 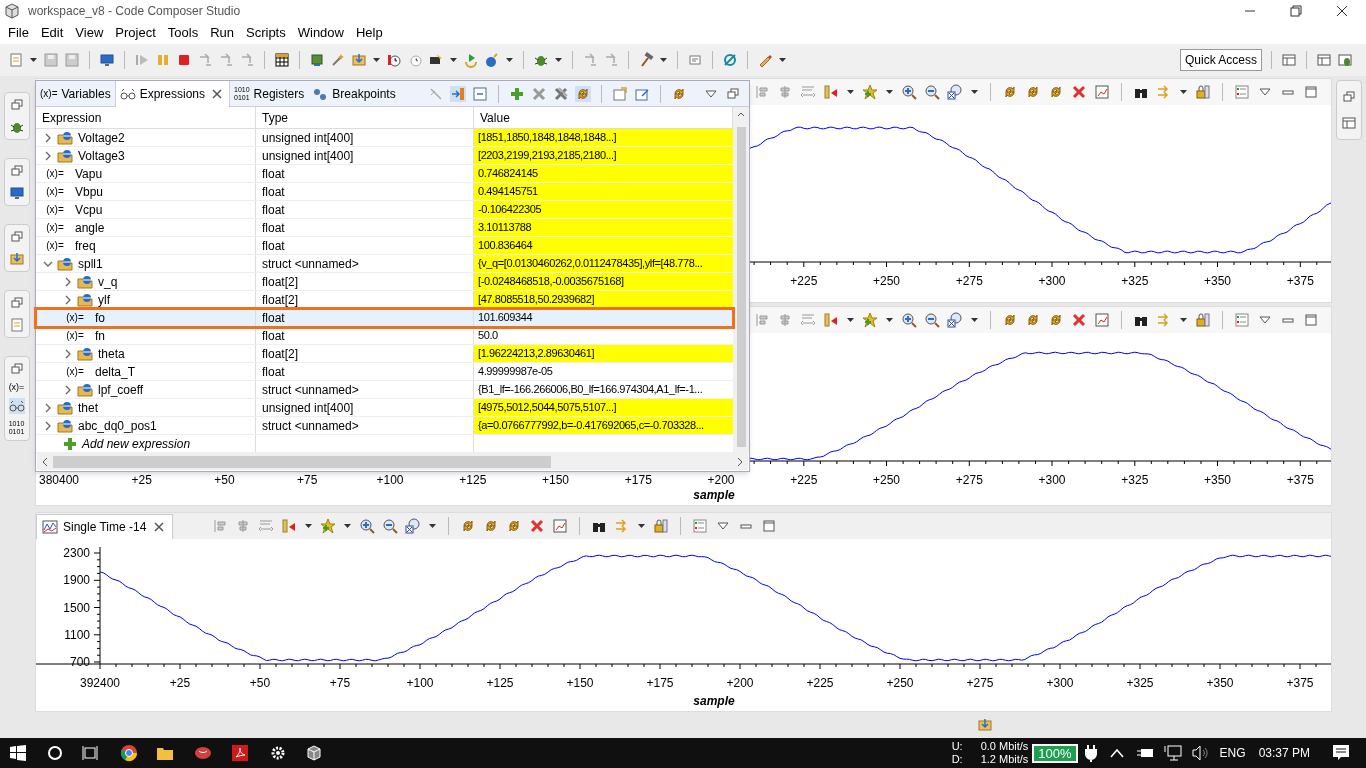 I want to click on expression-row: (x)= Vbpu float 0.494145751, so click(x=384, y=192).